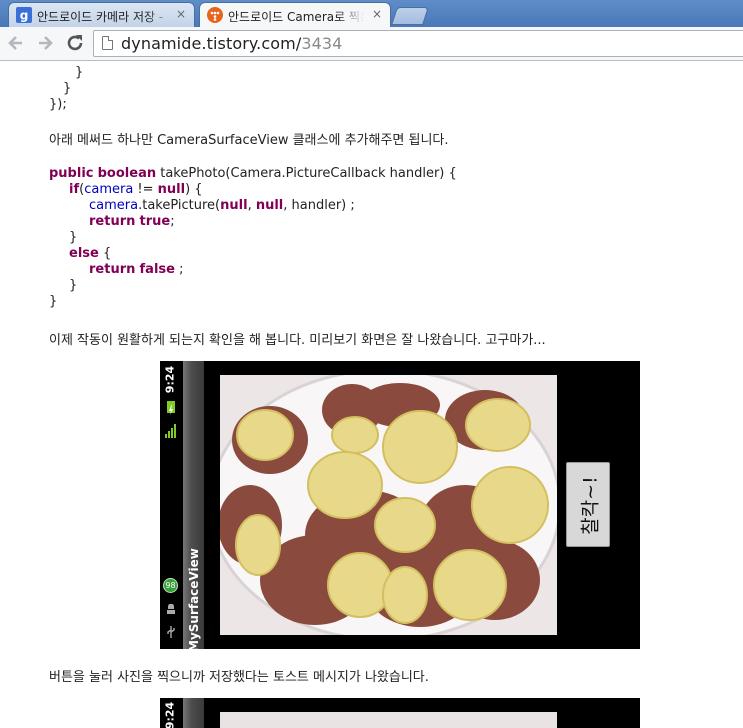 Image resolution: width=743 pixels, height=728 pixels. What do you see at coordinates (105, 253) in the screenshot?
I see `code-text: {` at bounding box center [105, 253].